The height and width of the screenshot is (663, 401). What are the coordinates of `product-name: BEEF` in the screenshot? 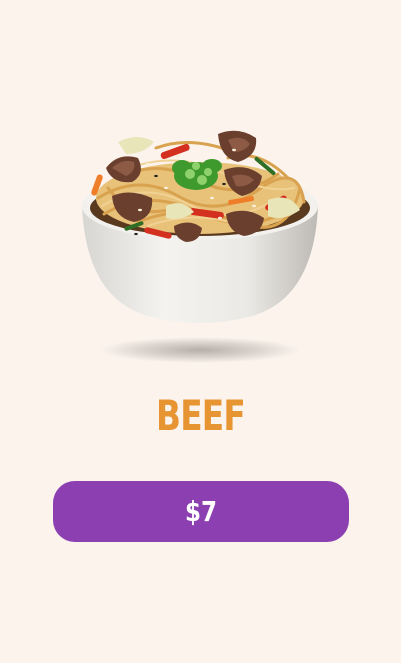 It's located at (201, 415).